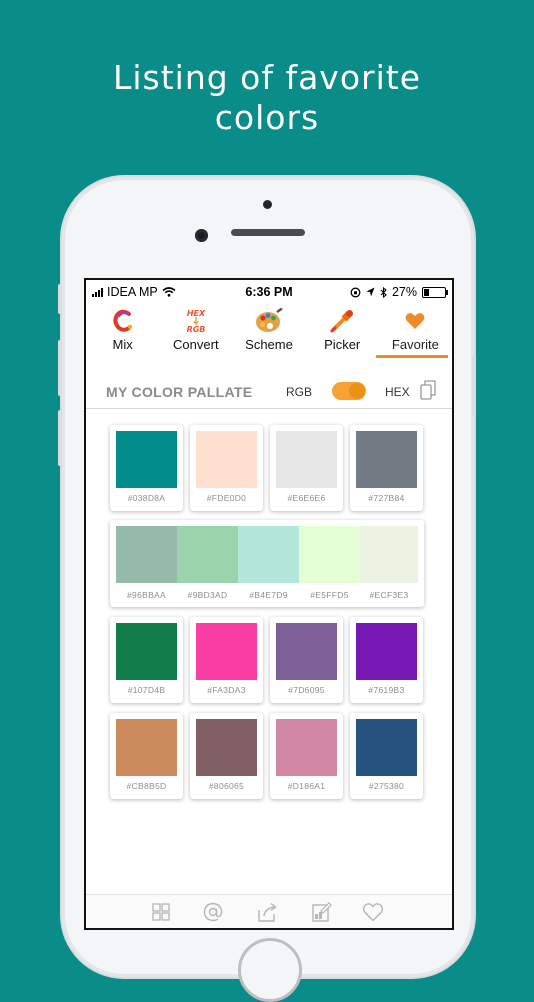 The width and height of the screenshot is (534, 1002). I want to click on headline-line-1: Listing of favorite, so click(267, 77).